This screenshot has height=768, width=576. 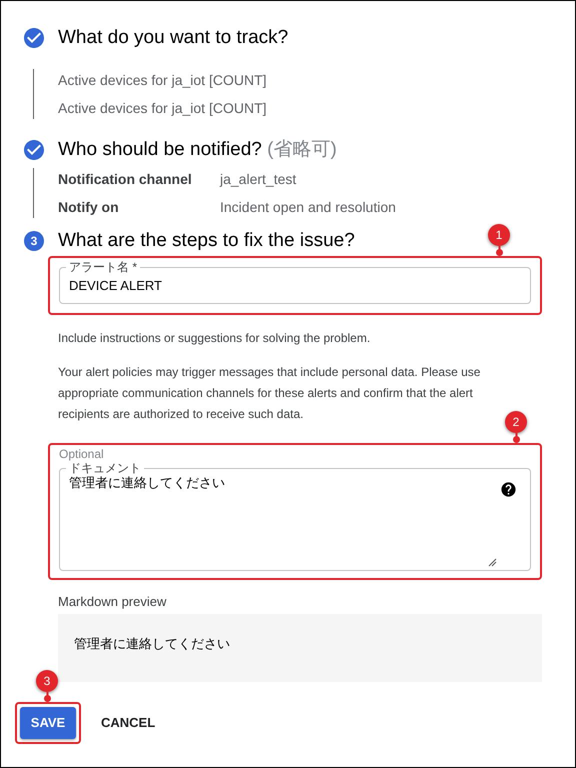 What do you see at coordinates (125, 179) in the screenshot?
I see `detail-label: Notification channel` at bounding box center [125, 179].